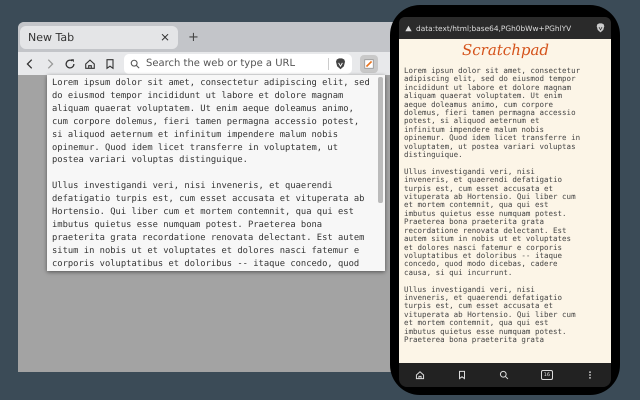 This screenshot has width=640, height=400. Describe the element at coordinates (99, 37) in the screenshot. I see `browser-tab: New Tab ×` at that location.